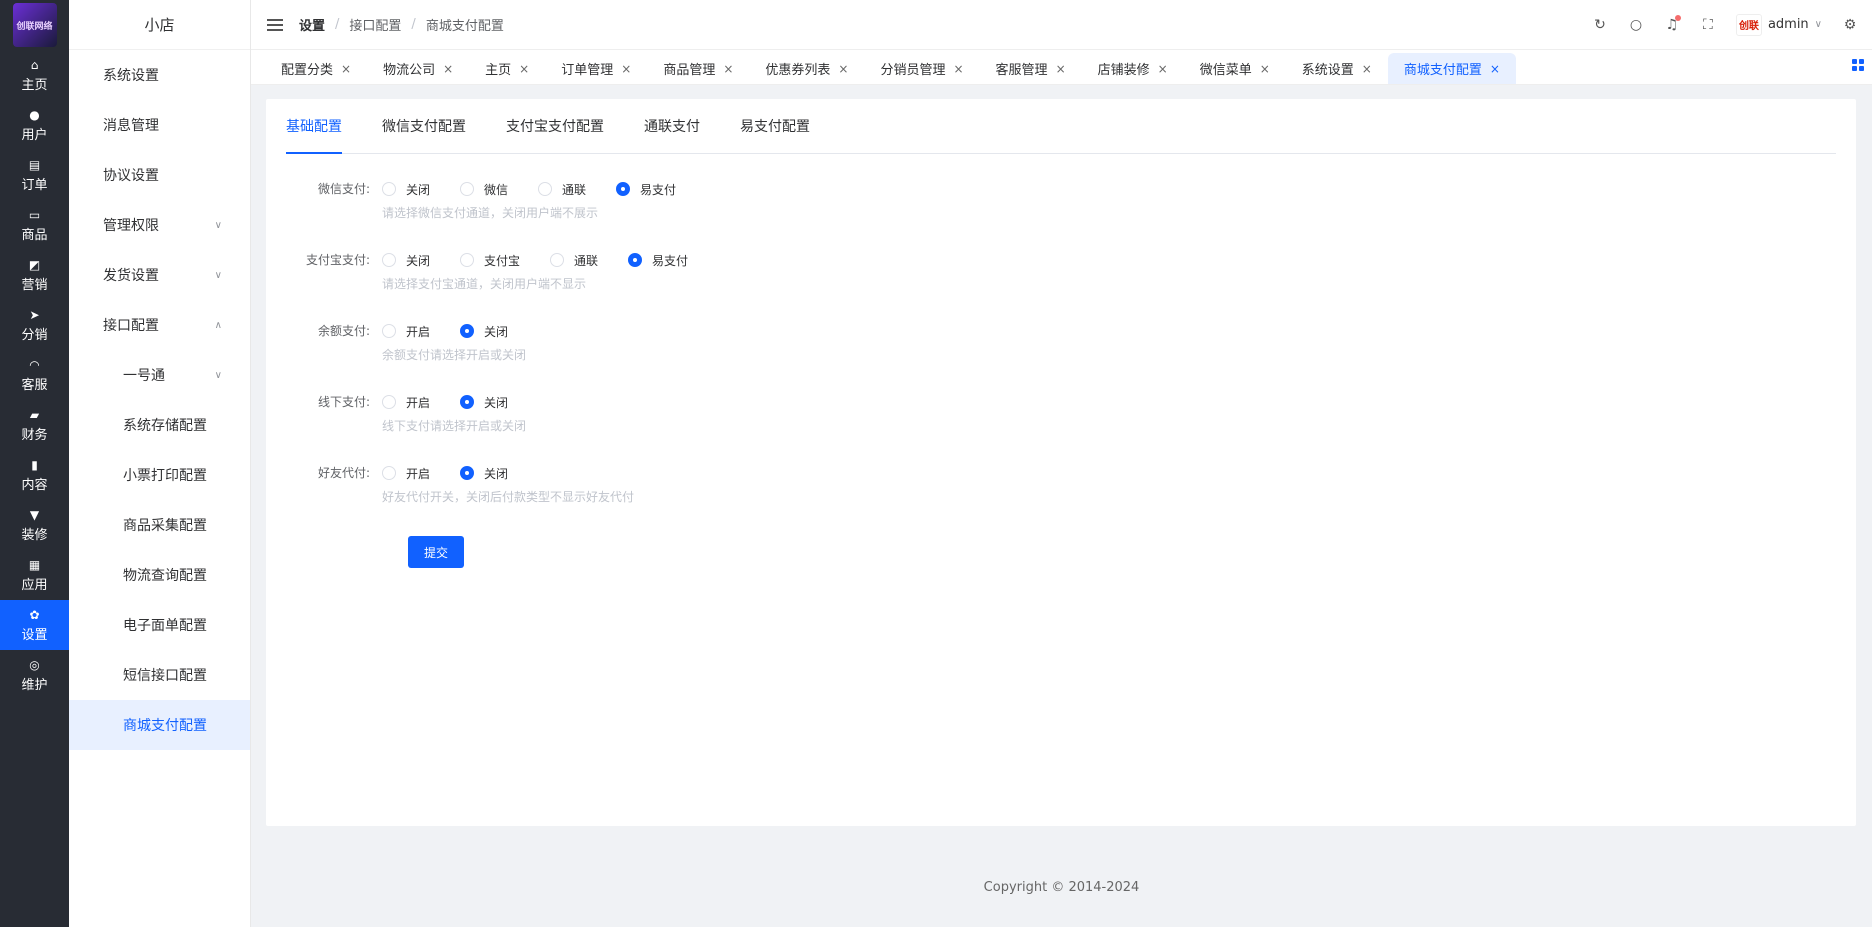 This screenshot has width=1872, height=927. Describe the element at coordinates (658, 189) in the screenshot. I see `radio-label: 易支付` at that location.